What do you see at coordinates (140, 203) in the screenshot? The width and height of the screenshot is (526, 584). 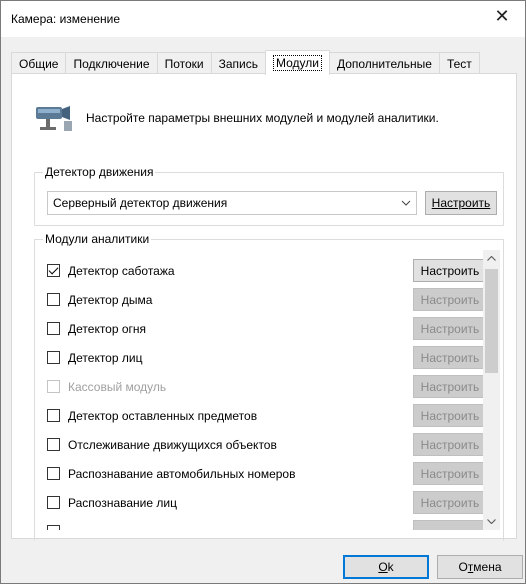 I see `motion-detector-value: Серверный детектор движения` at bounding box center [140, 203].